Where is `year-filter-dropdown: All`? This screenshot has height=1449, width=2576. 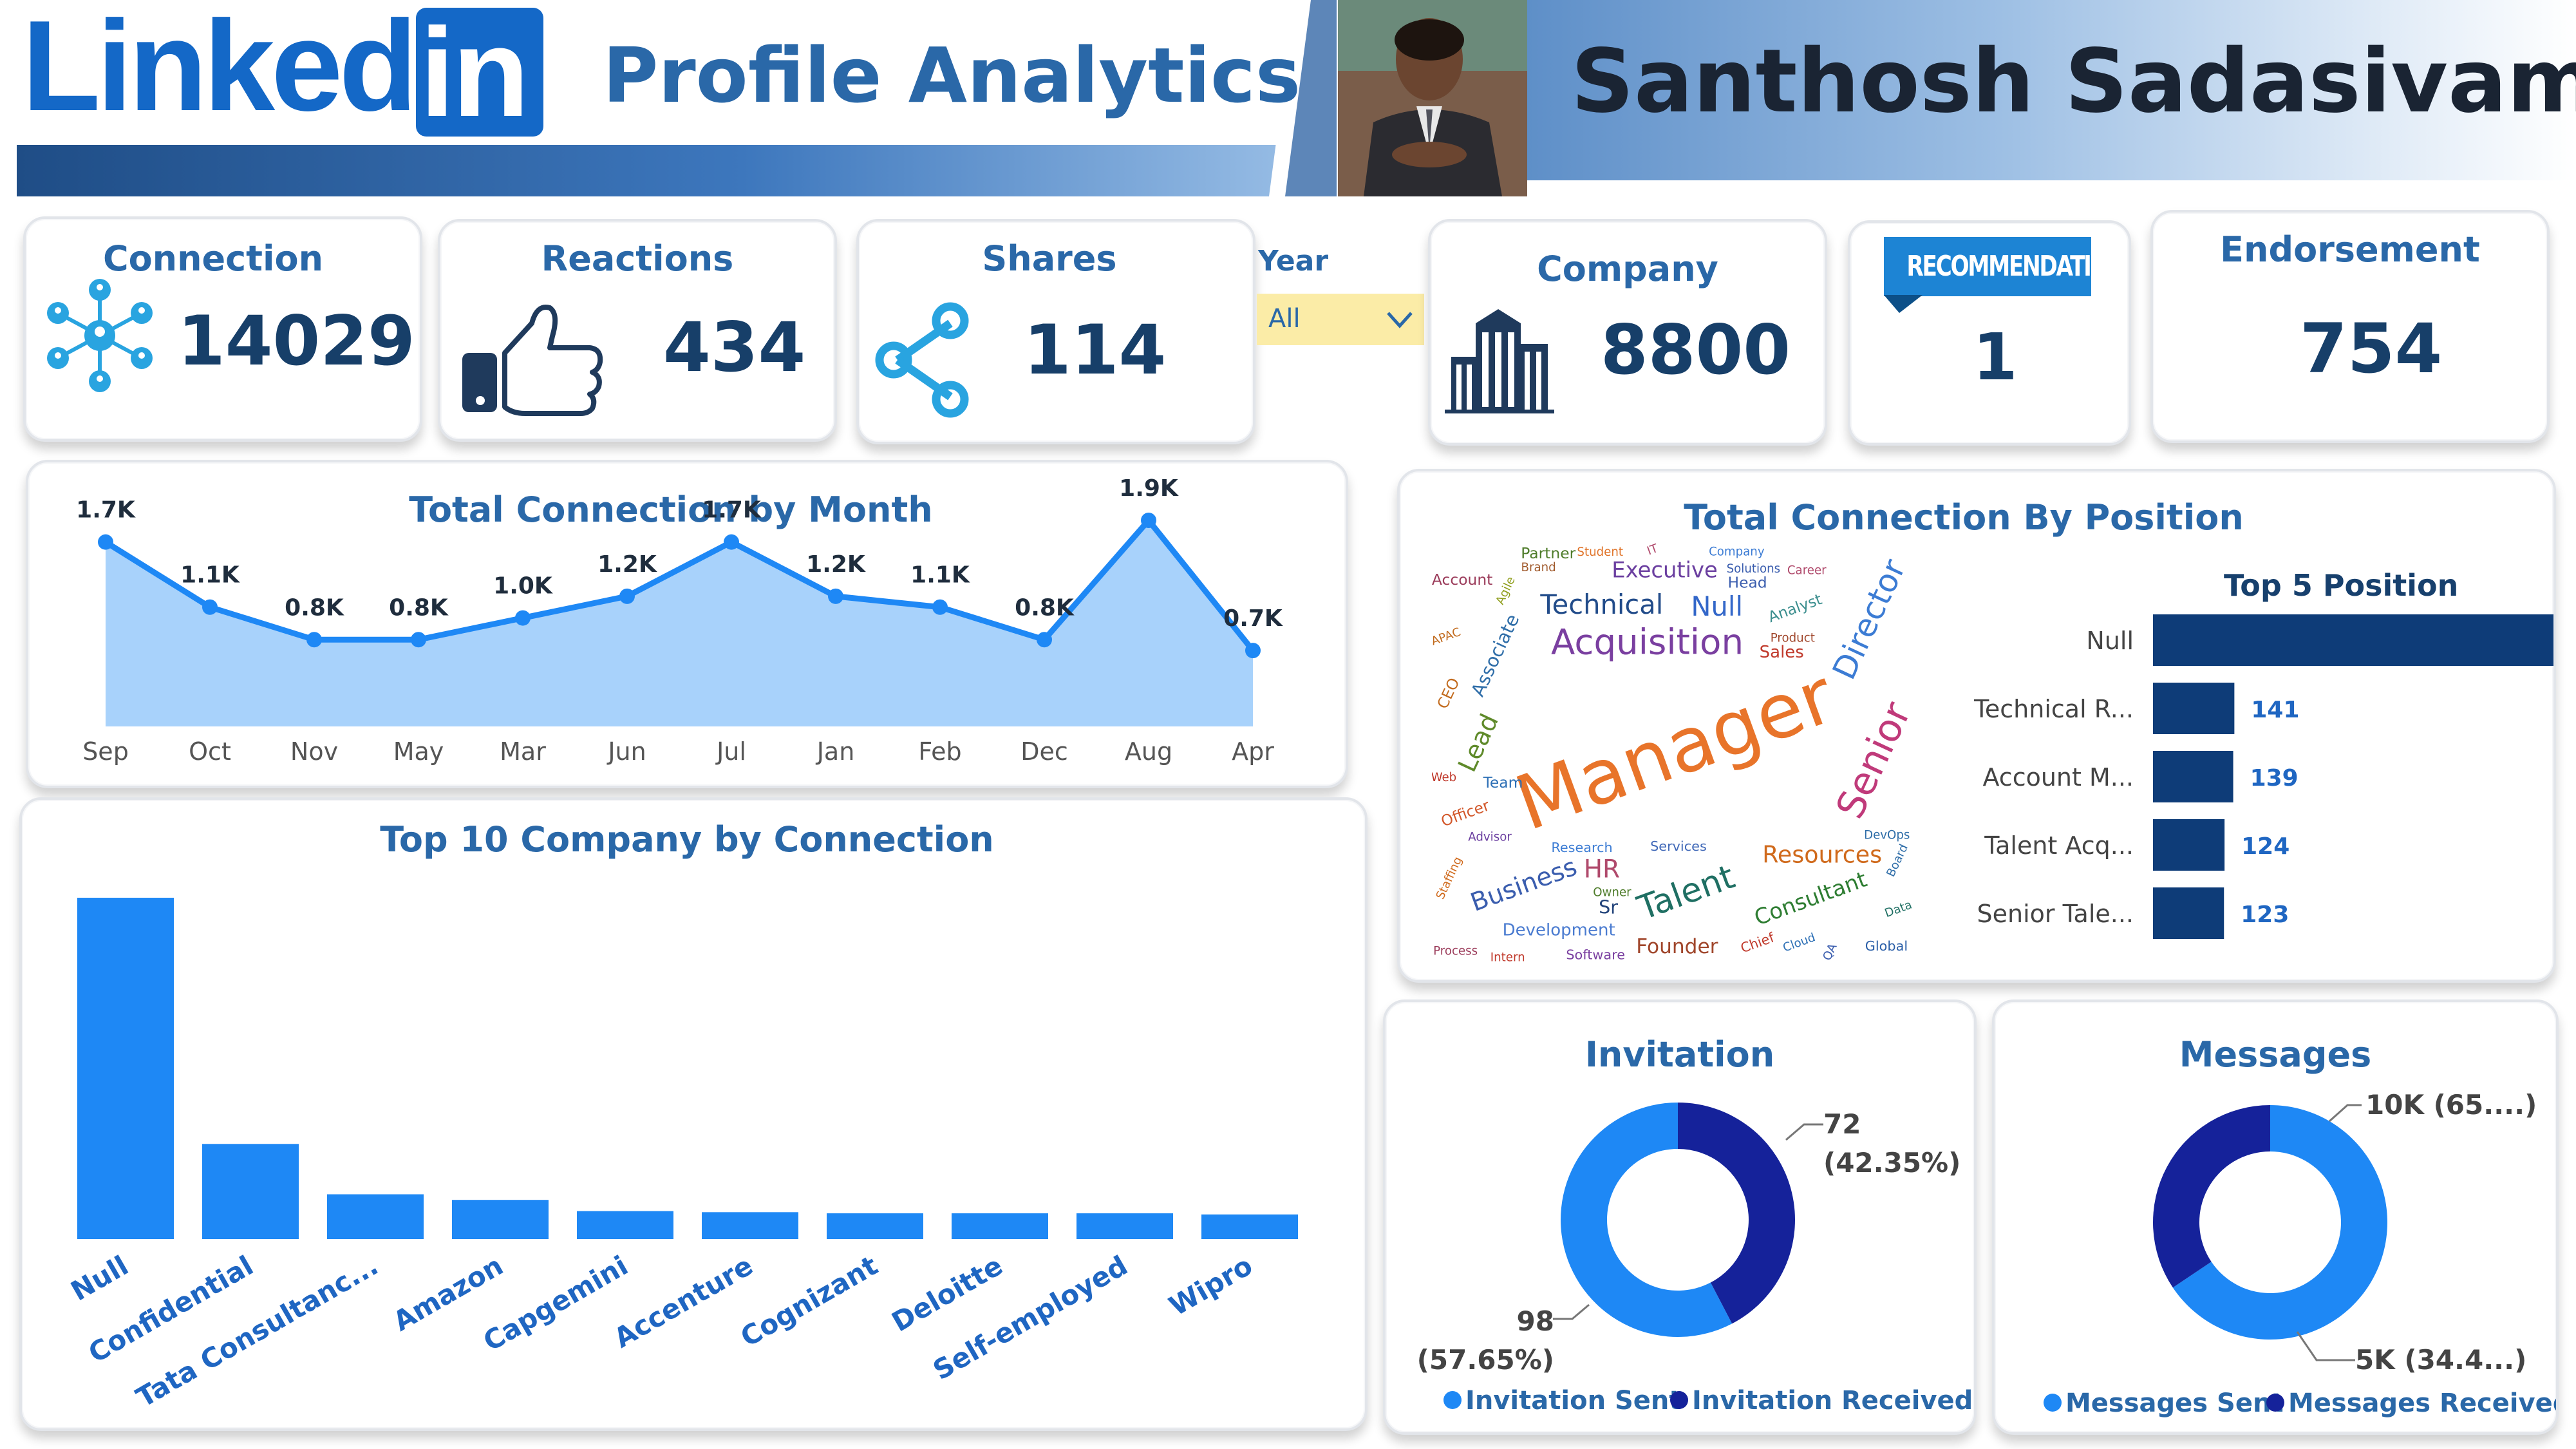
year-filter-dropdown: All is located at coordinates (1340, 319).